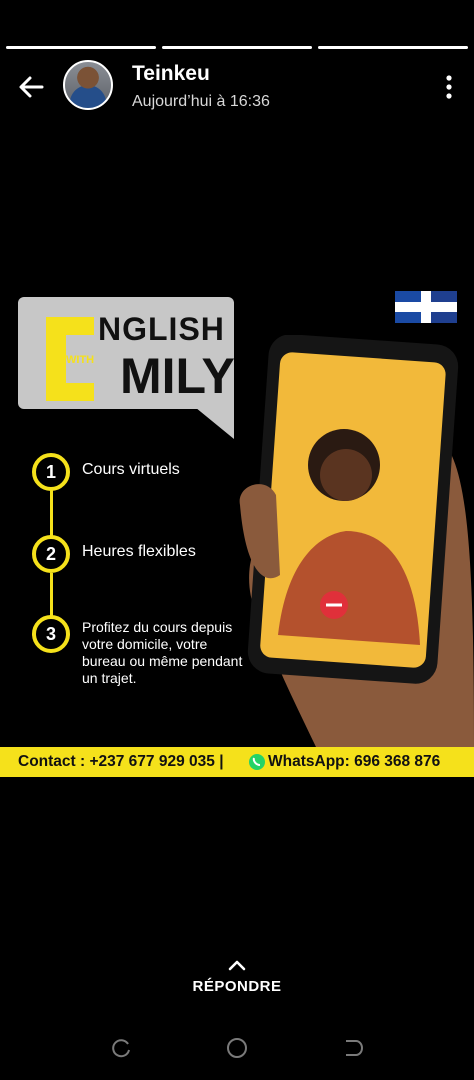 This screenshot has width=474, height=1080. I want to click on step-number: 2, so click(51, 554).